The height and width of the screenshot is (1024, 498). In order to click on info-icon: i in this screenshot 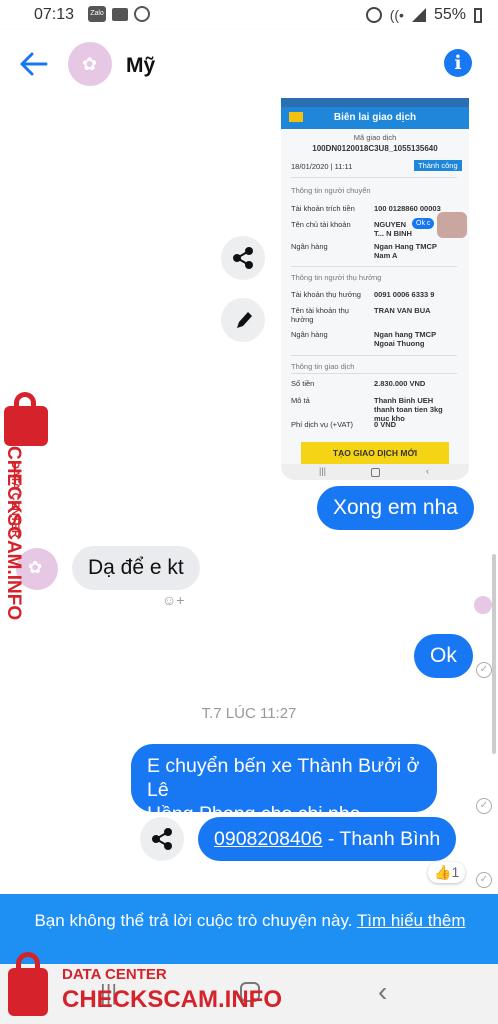, I will do `click(458, 63)`.